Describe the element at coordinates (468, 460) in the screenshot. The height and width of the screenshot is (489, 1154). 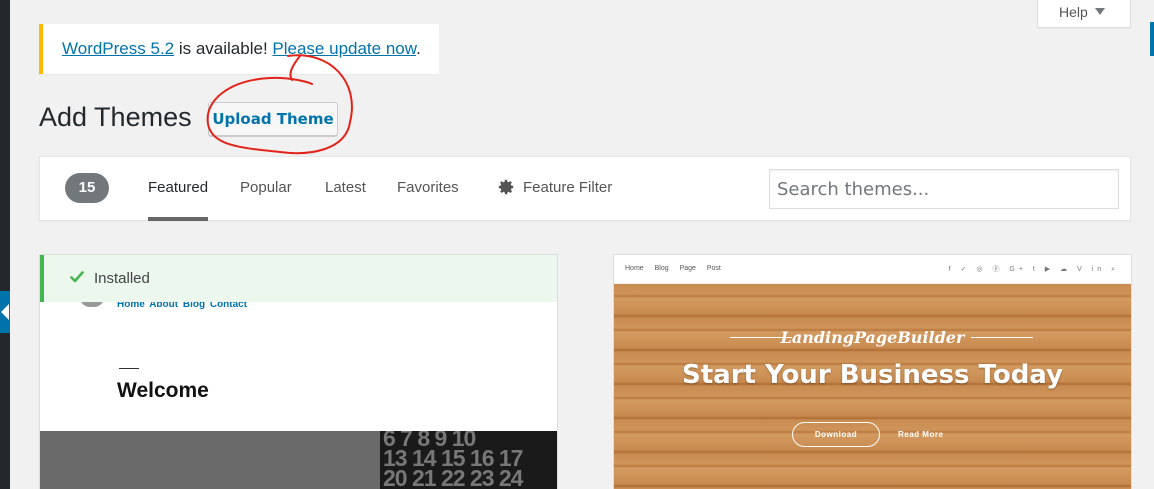
I see `preview-calendar-image: 6 7 8 9 10 13 14 15 16 17 20 21 22 23 24` at that location.